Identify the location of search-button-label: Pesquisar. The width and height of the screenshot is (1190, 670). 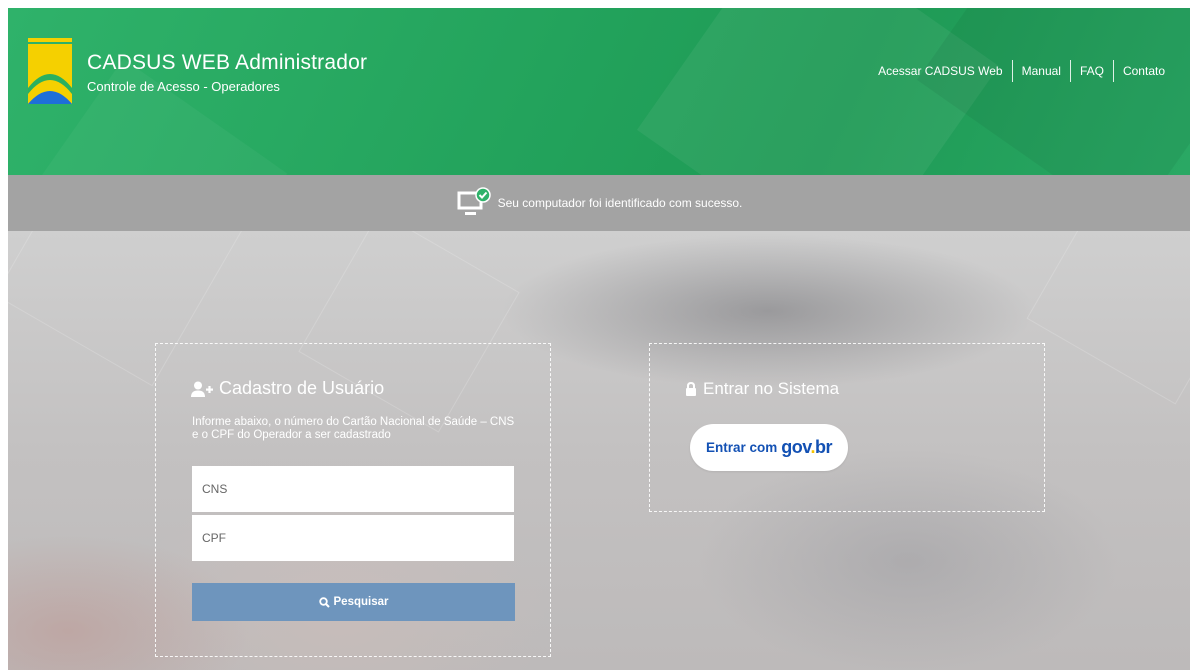
(361, 602).